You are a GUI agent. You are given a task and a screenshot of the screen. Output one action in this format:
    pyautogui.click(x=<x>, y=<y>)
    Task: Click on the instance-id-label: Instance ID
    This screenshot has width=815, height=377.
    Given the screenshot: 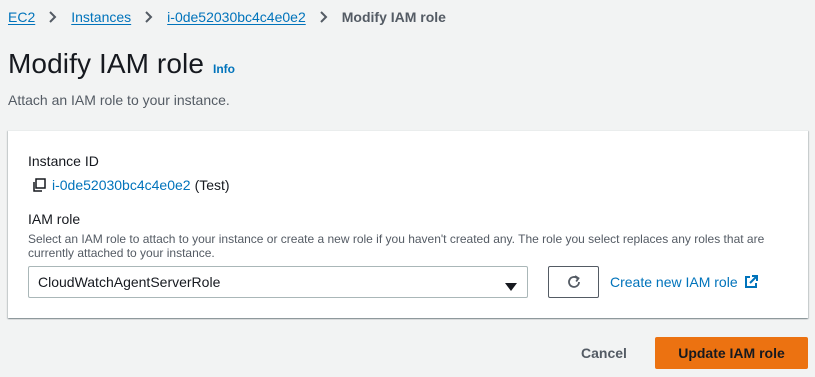 What is the action you would take?
    pyautogui.click(x=63, y=161)
    